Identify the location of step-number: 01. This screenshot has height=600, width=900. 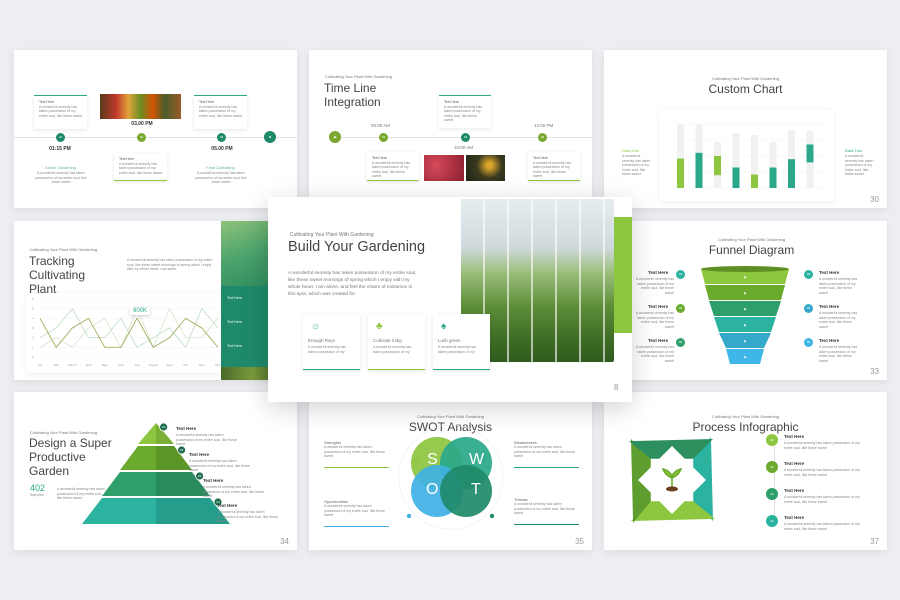
(164, 427).